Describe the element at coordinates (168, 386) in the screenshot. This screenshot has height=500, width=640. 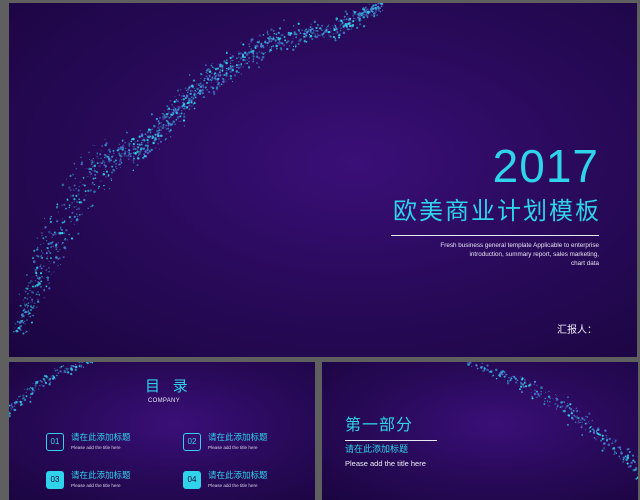
I see `toc-title: 目 录` at that location.